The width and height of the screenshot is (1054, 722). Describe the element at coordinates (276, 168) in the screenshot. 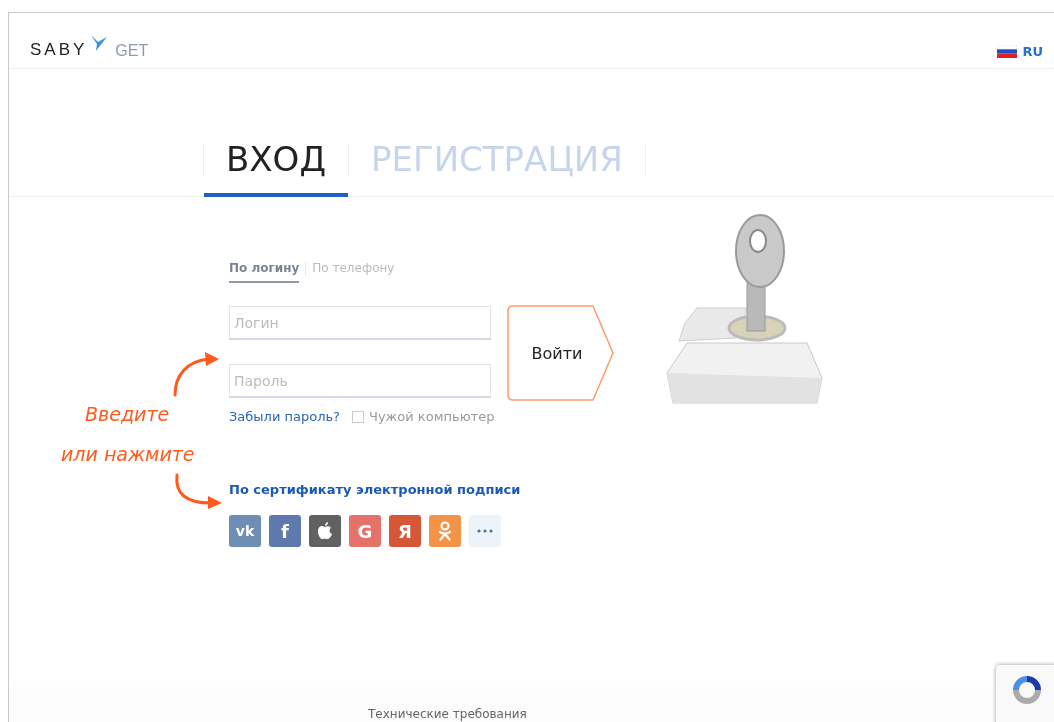

I see `auth-tab: ВХОД` at that location.